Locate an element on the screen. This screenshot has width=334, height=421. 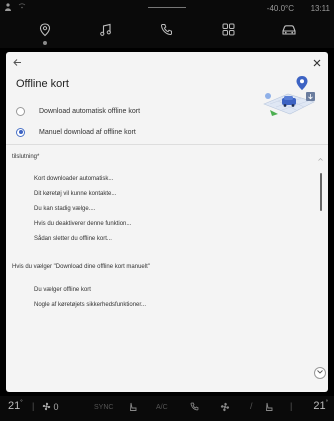
option-manual-download: Manuel download af offline kort is located at coordinates (76, 132).